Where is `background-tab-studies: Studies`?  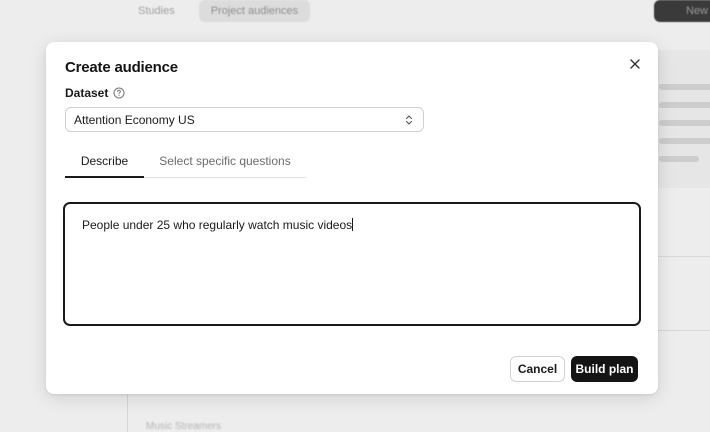 background-tab-studies: Studies is located at coordinates (156, 11).